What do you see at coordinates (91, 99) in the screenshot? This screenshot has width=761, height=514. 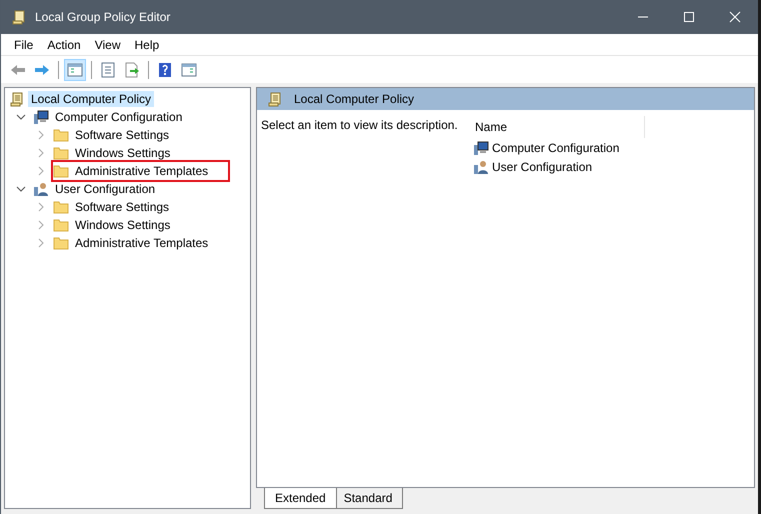 I see `tree-item: Local Computer Policy` at bounding box center [91, 99].